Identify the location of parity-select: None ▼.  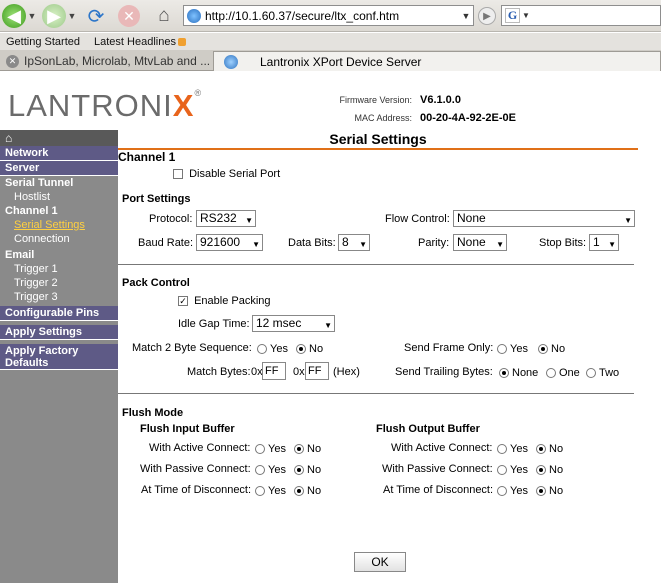
(480, 242).